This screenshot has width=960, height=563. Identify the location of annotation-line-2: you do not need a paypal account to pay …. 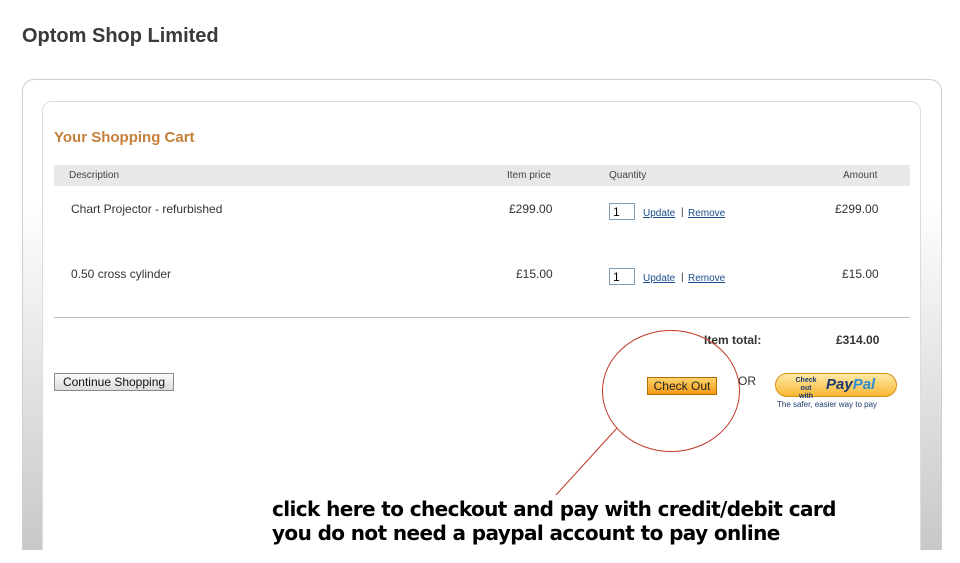
(526, 533).